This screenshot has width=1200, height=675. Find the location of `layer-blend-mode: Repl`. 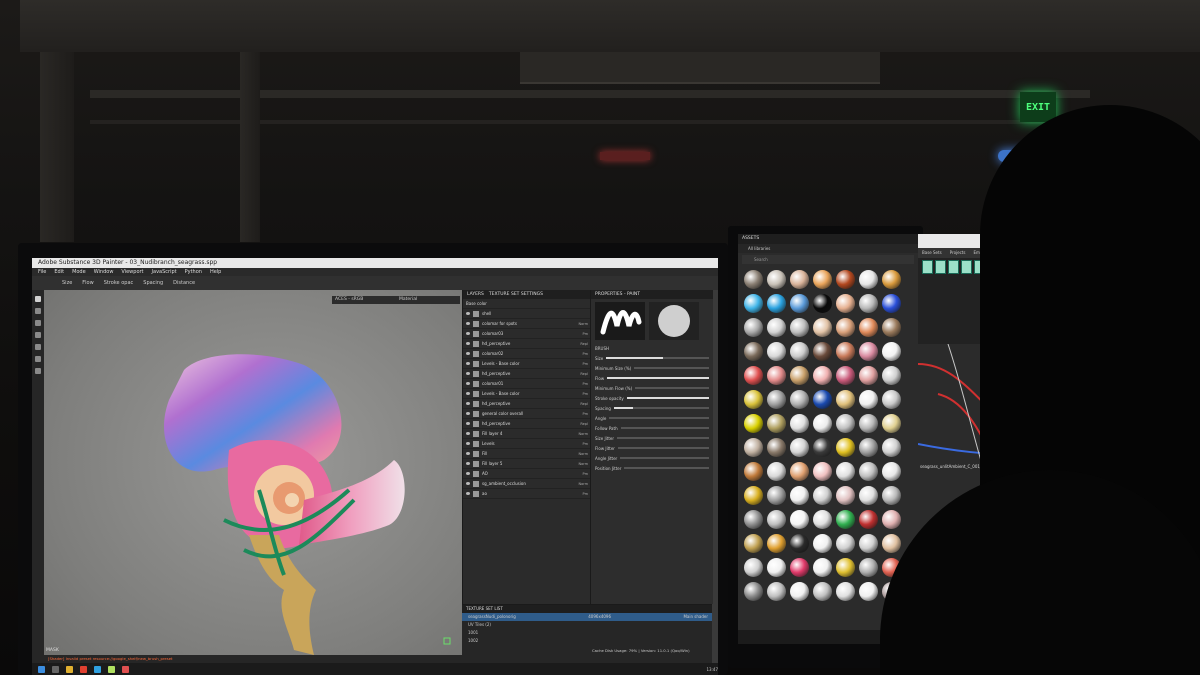

layer-blend-mode: Repl is located at coordinates (584, 344).